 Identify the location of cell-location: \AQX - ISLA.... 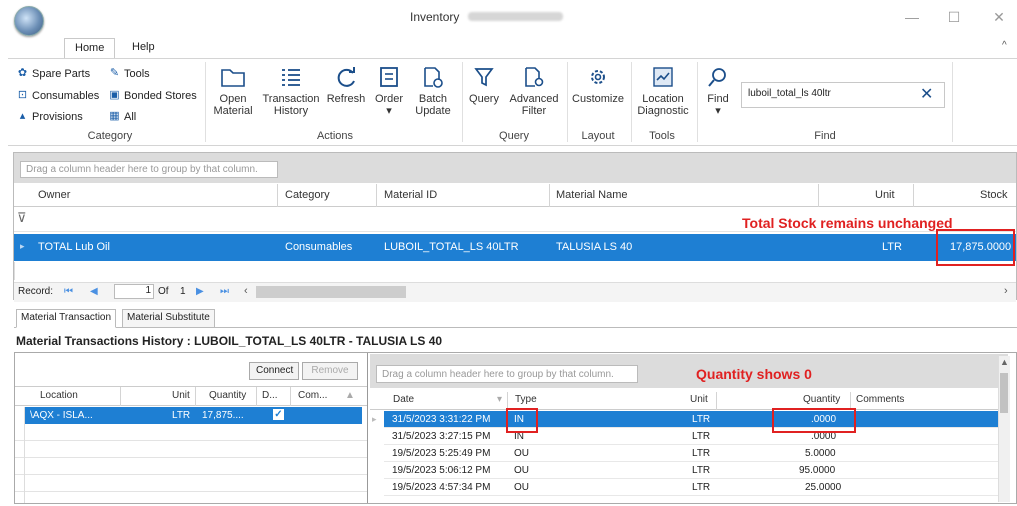
(61, 415).